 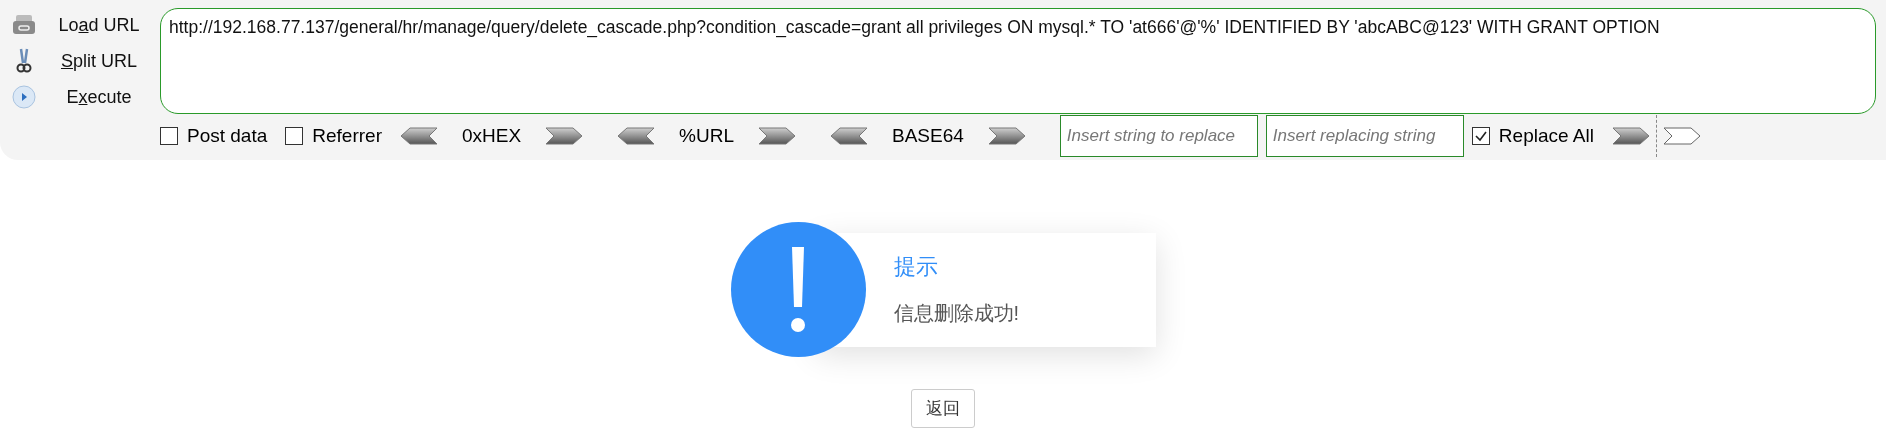 I want to click on encoder-label: %URL, so click(x=706, y=136).